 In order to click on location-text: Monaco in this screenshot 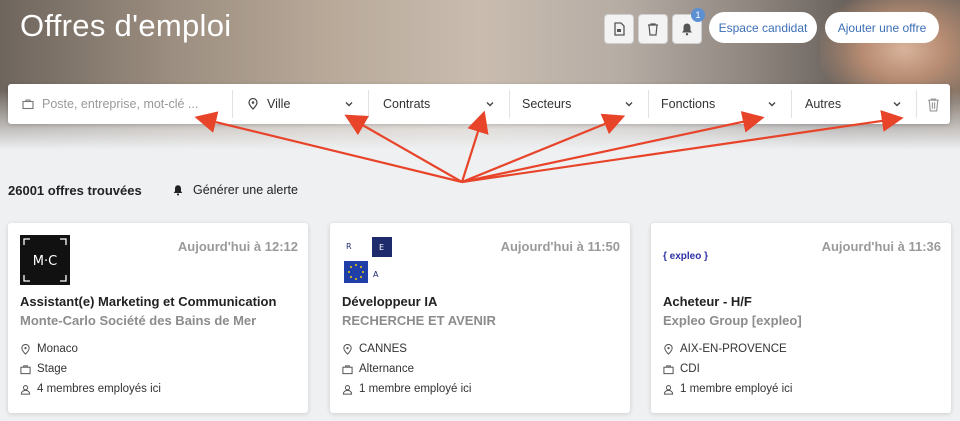, I will do `click(57, 349)`.